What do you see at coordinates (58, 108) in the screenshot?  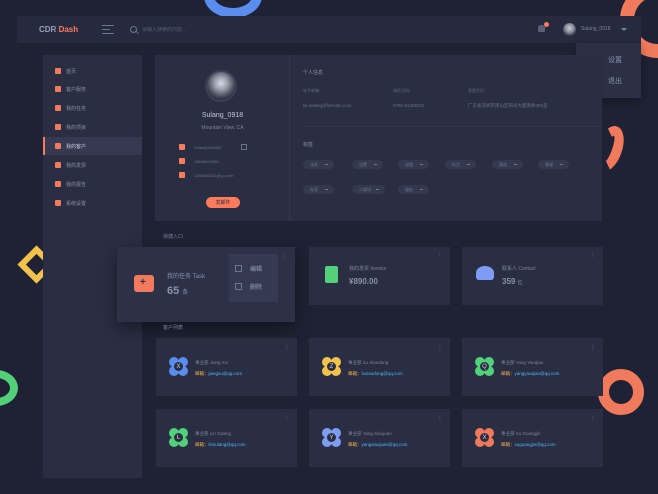 I see `task-icon` at bounding box center [58, 108].